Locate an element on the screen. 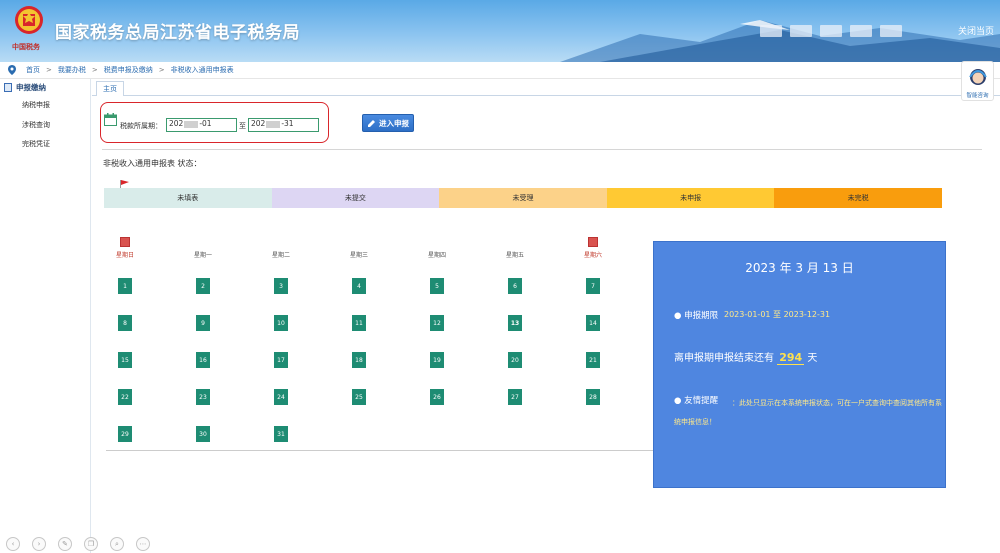 This screenshot has width=1000, height=553. calendar-day: 30 is located at coordinates (203, 434).